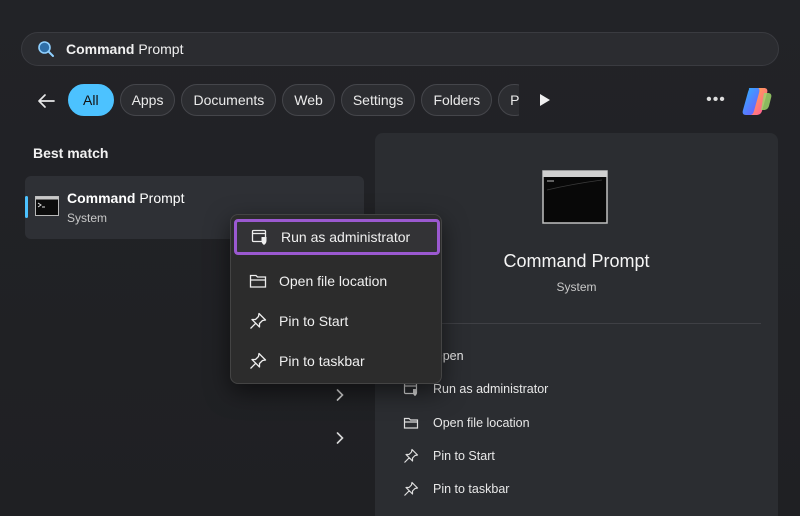  Describe the element at coordinates (716, 100) in the screenshot. I see `more-options-button: •••` at that location.